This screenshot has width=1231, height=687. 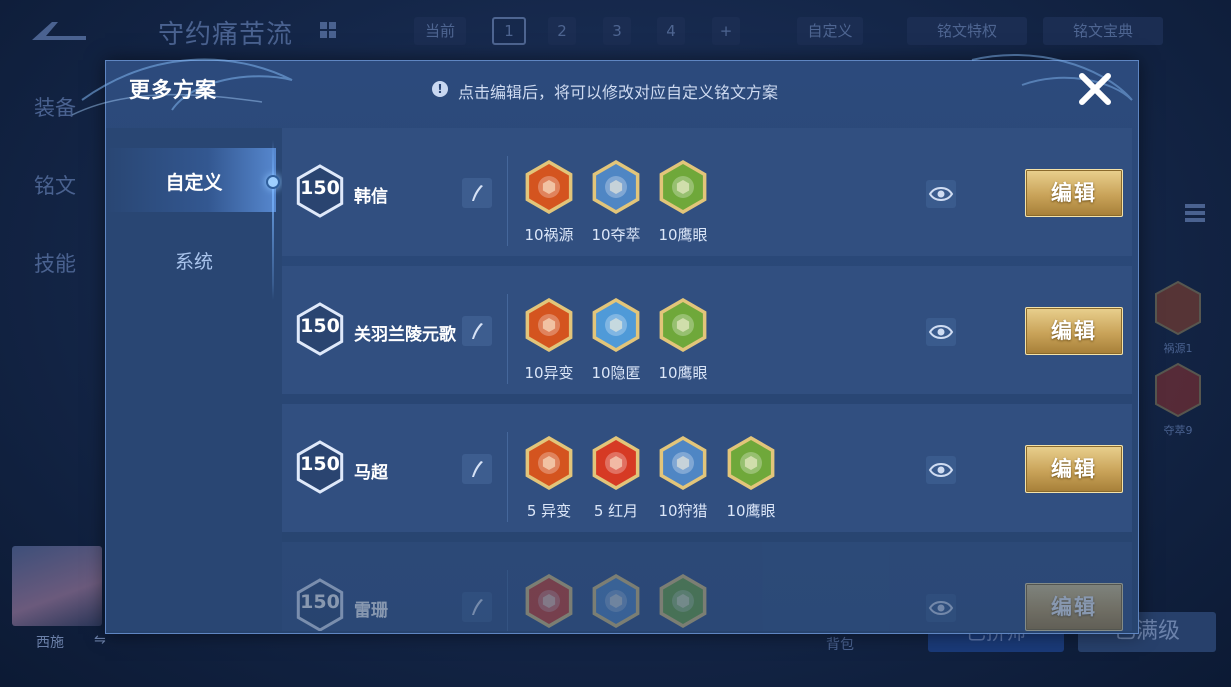 I want to click on plan-row: 150 关羽兰陵元歌 10异变 10隐匿 10鹰眼 编辑, so click(x=707, y=330).